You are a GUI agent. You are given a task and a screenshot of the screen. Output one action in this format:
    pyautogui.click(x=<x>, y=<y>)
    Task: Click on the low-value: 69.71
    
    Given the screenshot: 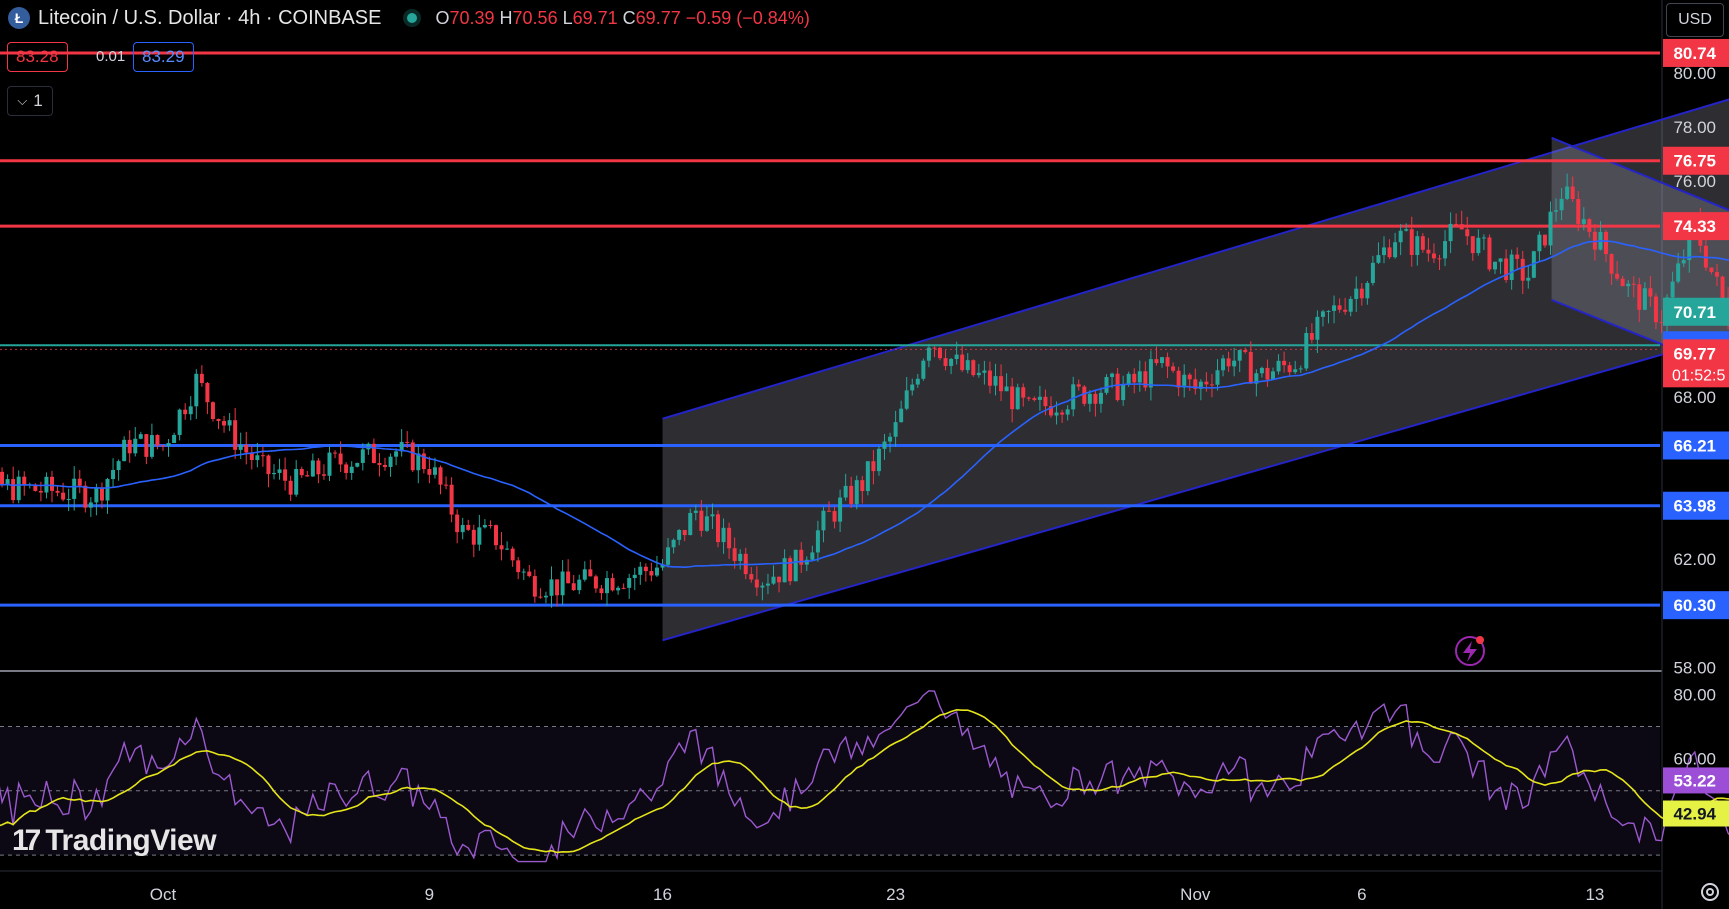 What is the action you would take?
    pyautogui.click(x=595, y=17)
    